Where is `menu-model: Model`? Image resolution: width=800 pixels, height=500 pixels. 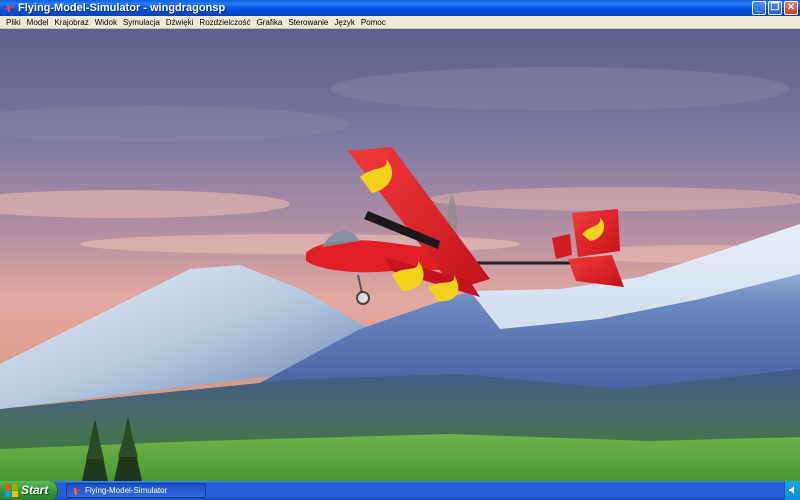 menu-model: Model is located at coordinates (38, 22).